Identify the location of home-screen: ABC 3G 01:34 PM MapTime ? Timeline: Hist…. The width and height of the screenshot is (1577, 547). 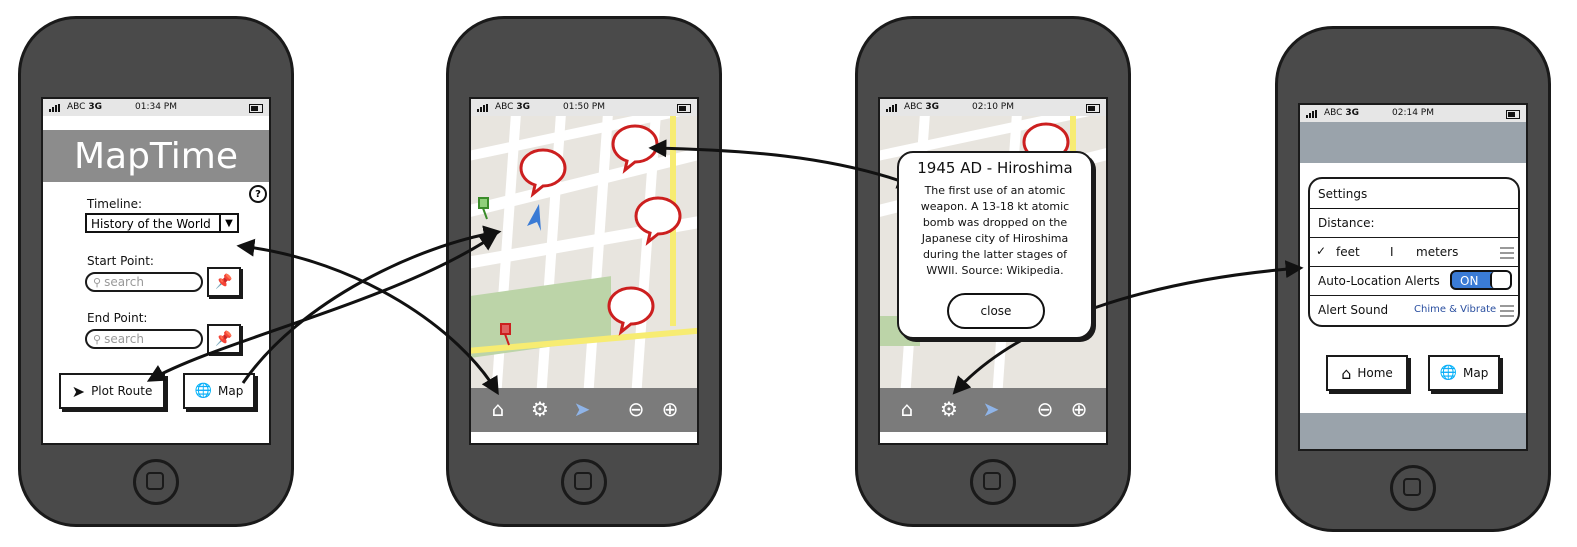
(156, 271).